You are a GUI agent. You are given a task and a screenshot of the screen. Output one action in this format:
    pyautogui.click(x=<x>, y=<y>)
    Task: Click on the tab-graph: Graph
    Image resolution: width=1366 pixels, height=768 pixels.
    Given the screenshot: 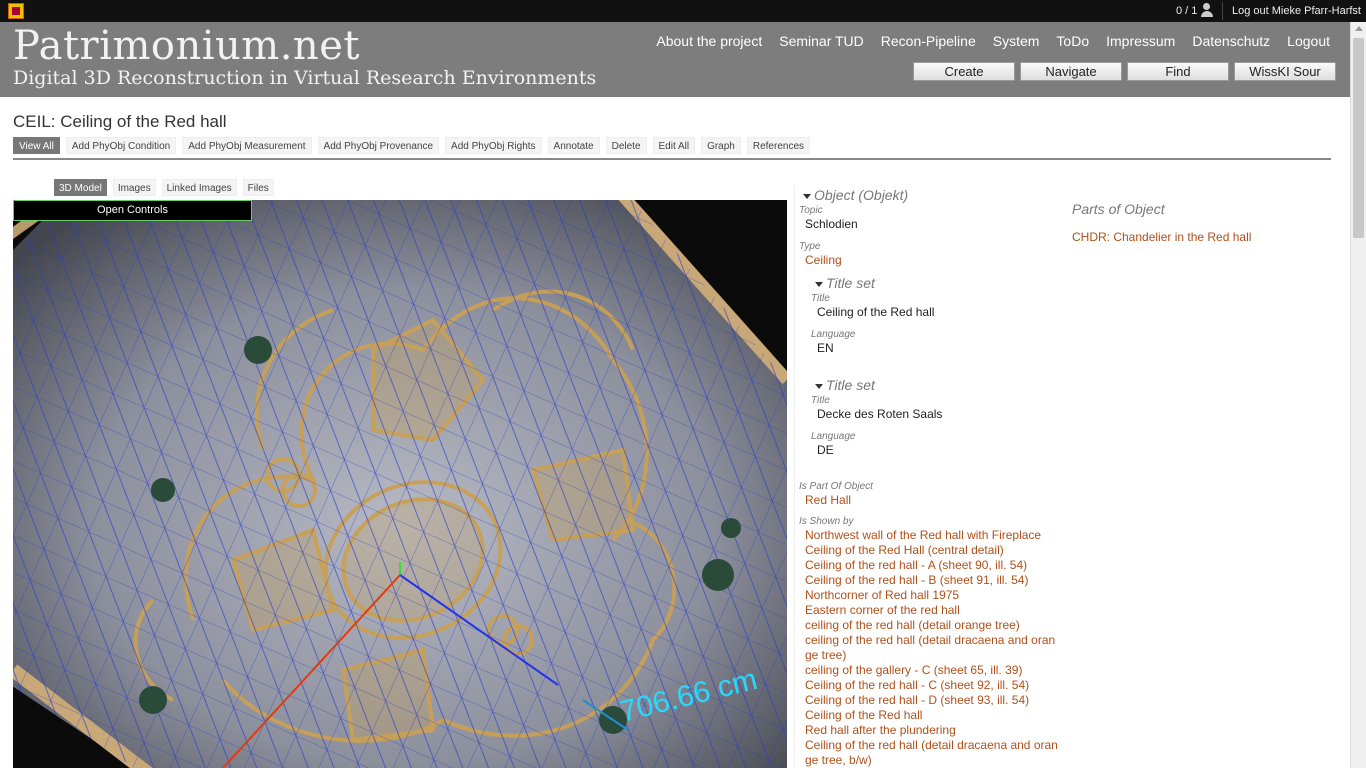 What is the action you would take?
    pyautogui.click(x=721, y=145)
    